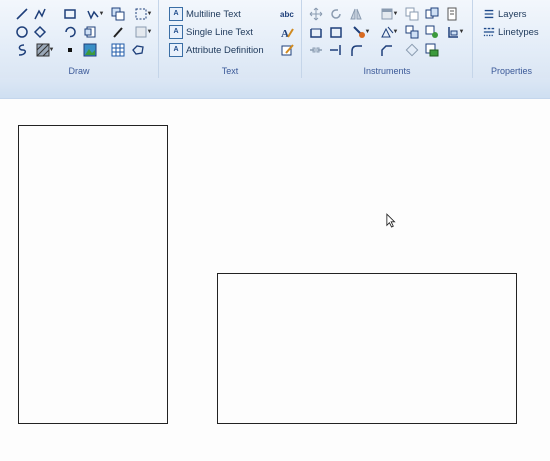 The height and width of the screenshot is (461, 550). I want to click on polyline-icon, so click(40, 14).